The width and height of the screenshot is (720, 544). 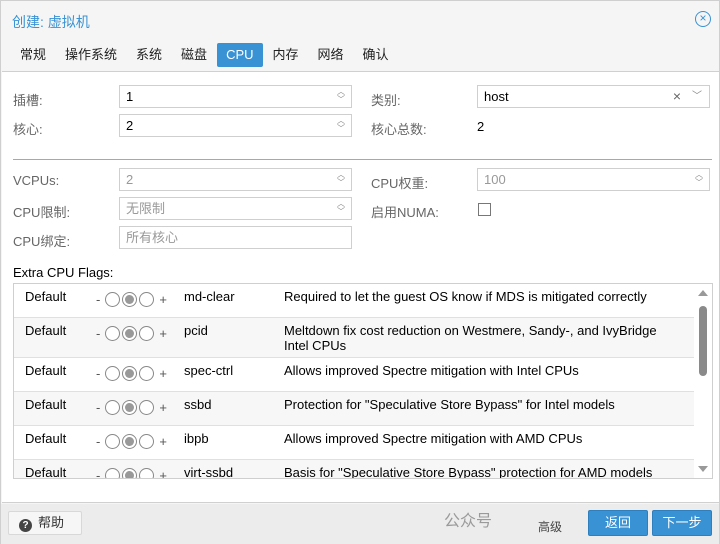 I want to click on cores-spinner: ︿ ﹀, so click(x=341, y=125).